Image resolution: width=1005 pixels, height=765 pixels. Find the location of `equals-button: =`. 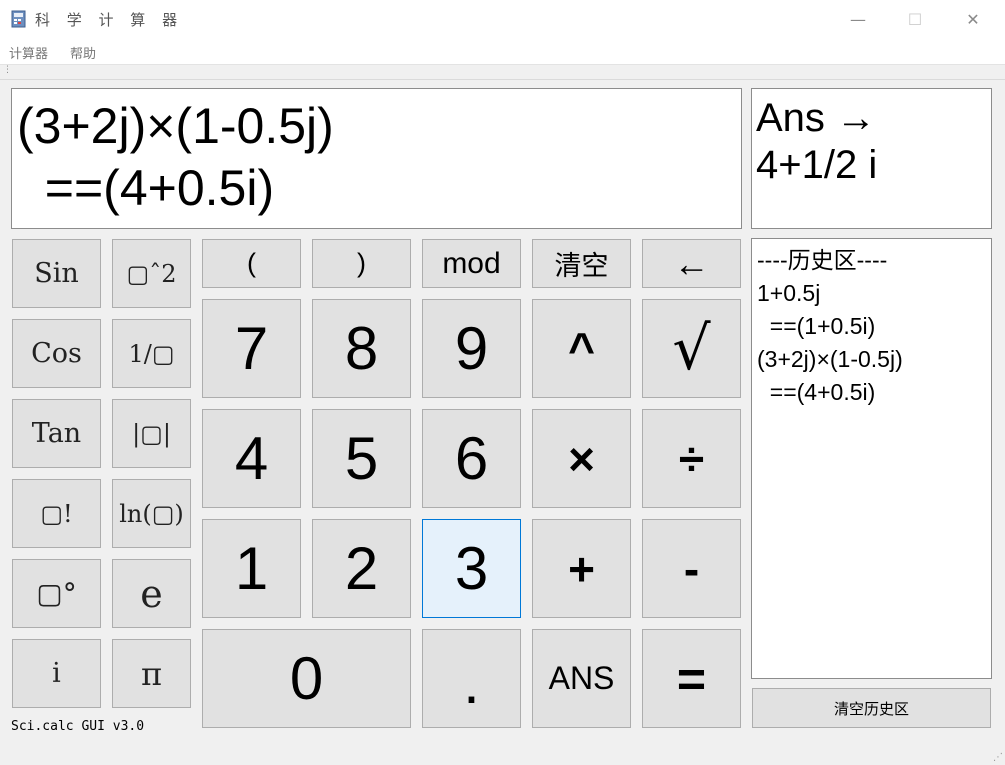

equals-button: = is located at coordinates (691, 678).